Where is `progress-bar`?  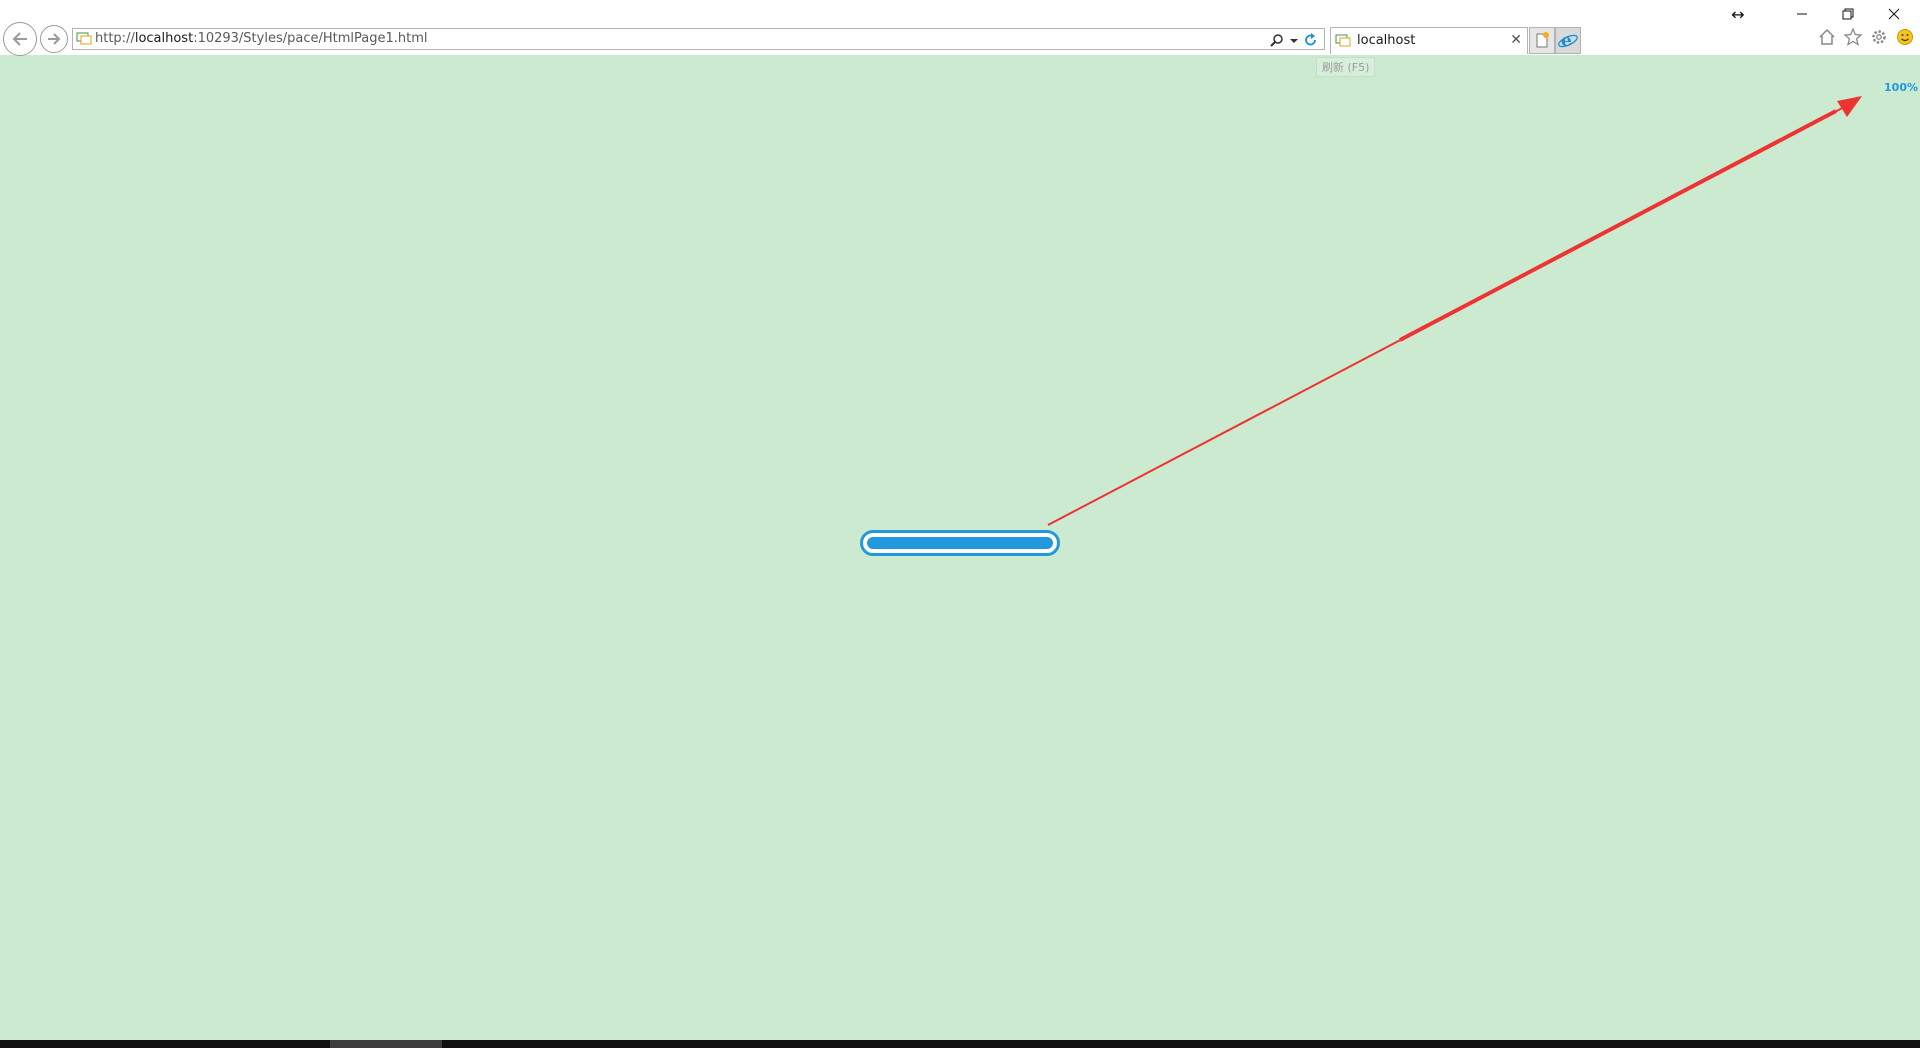 progress-bar is located at coordinates (960, 543).